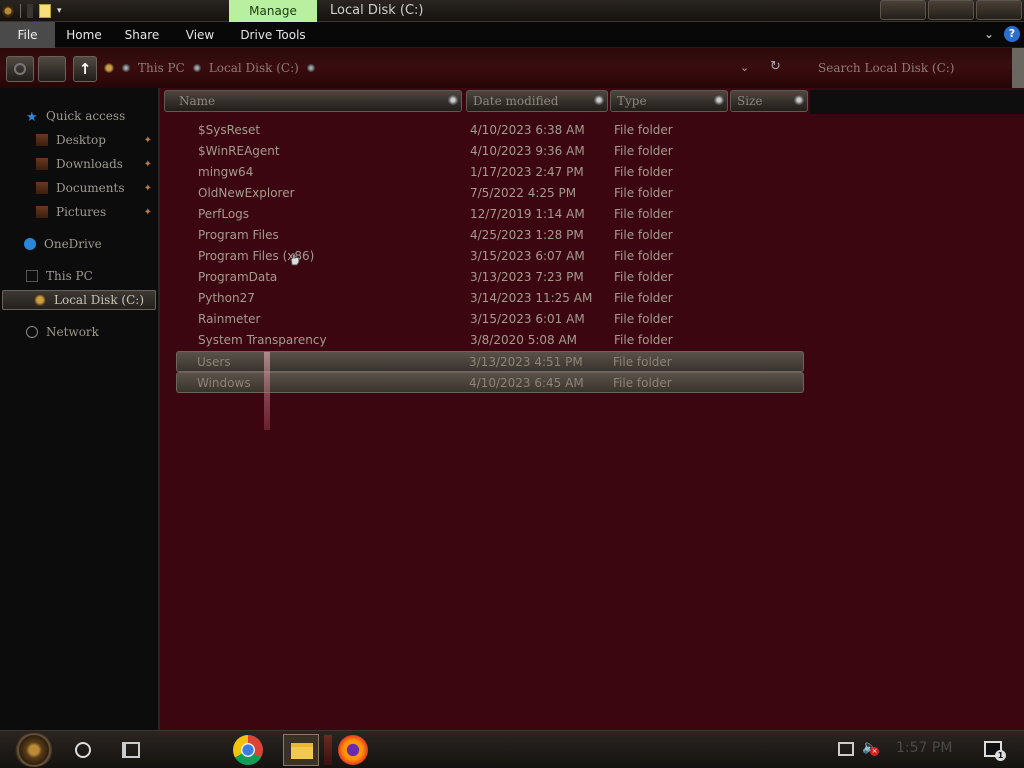 This screenshot has width=1024, height=768. I want to click on expand-ribbon-icon: ⌄, so click(989, 34).